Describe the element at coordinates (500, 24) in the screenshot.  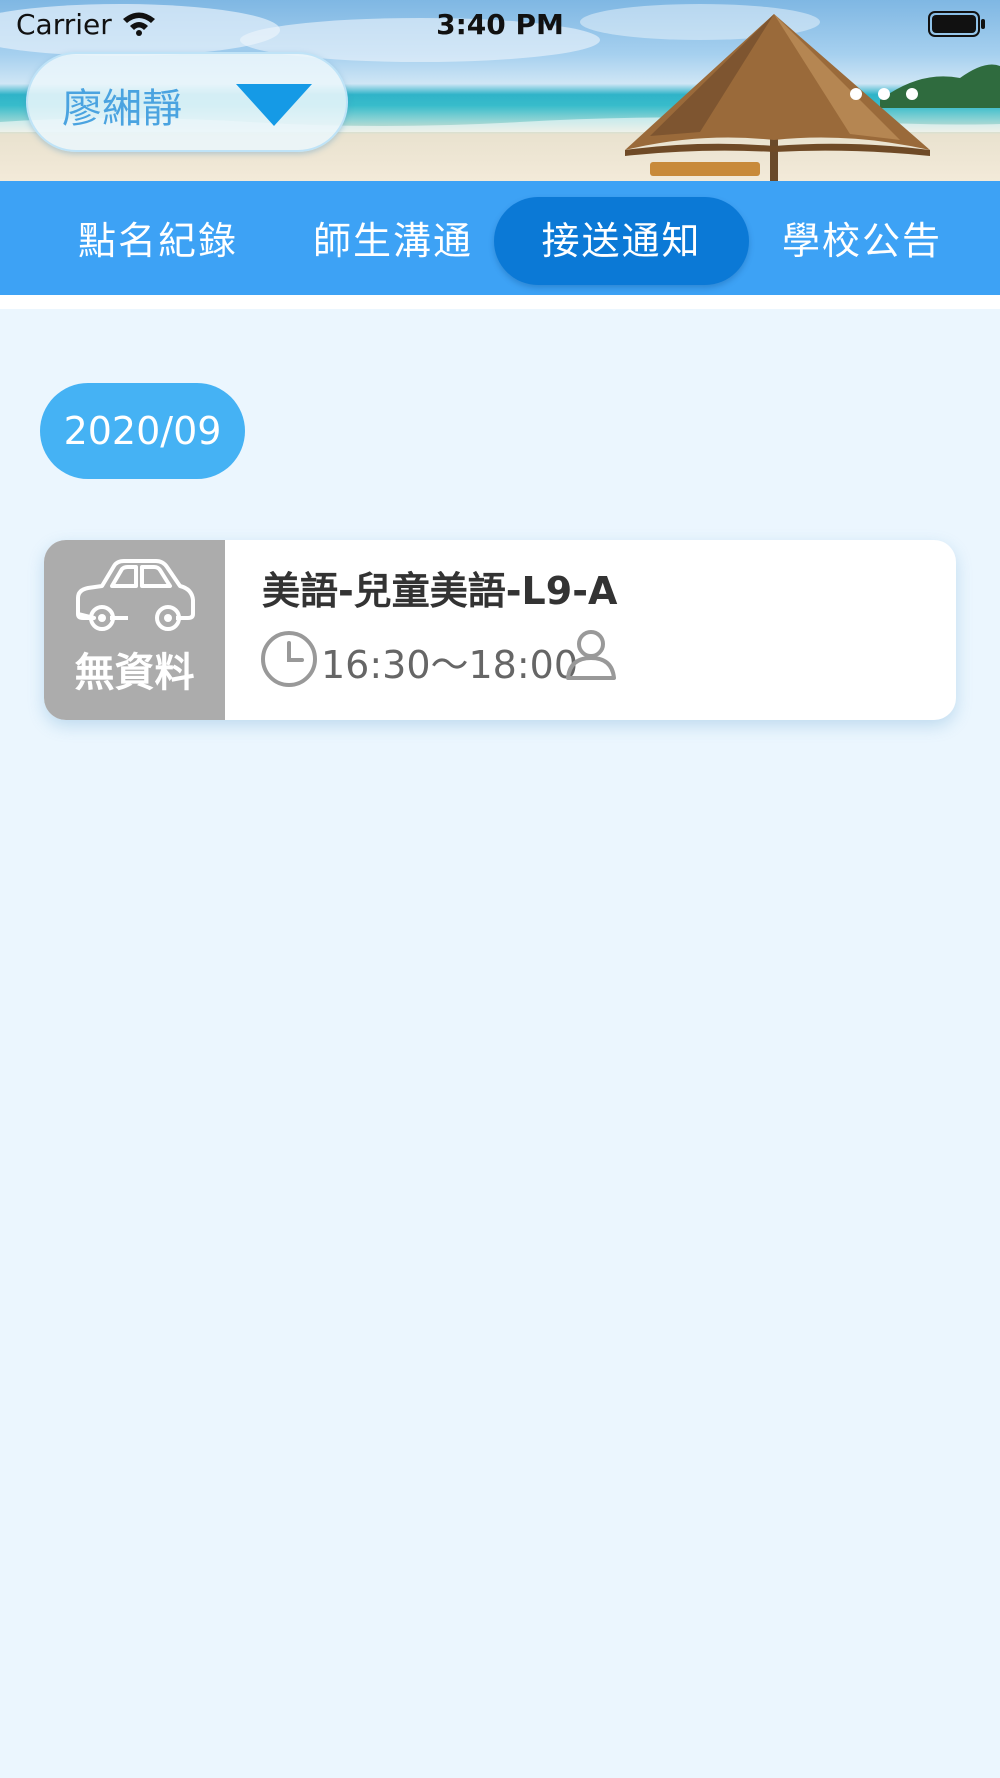
I see `clock-time: 3:40 PM` at that location.